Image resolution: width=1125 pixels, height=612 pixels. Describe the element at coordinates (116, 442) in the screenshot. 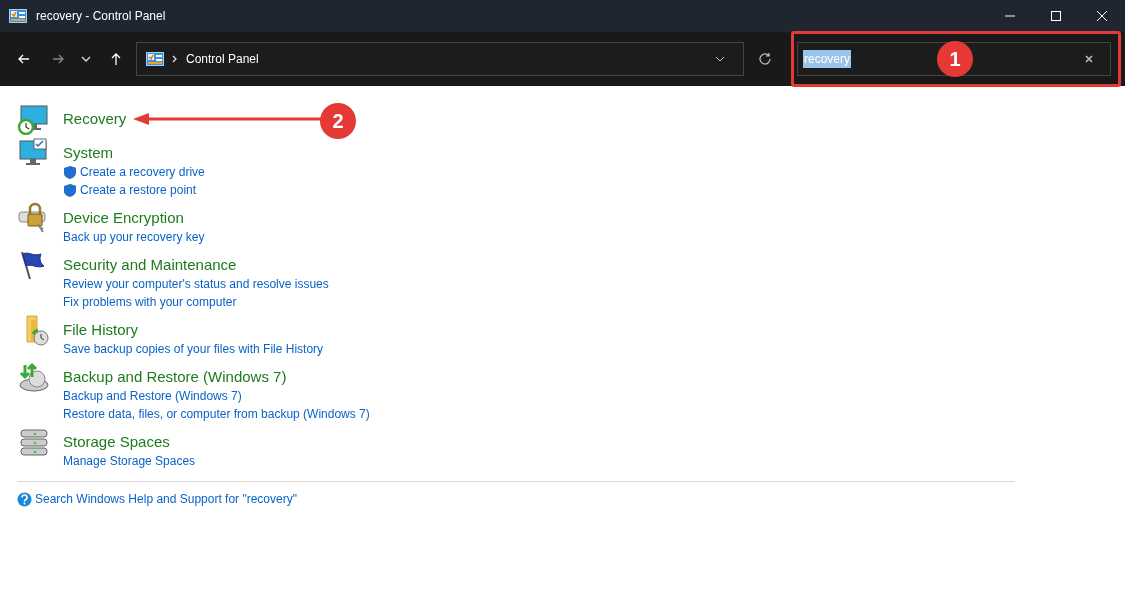

I see `category-link: Storage Spaces` at that location.